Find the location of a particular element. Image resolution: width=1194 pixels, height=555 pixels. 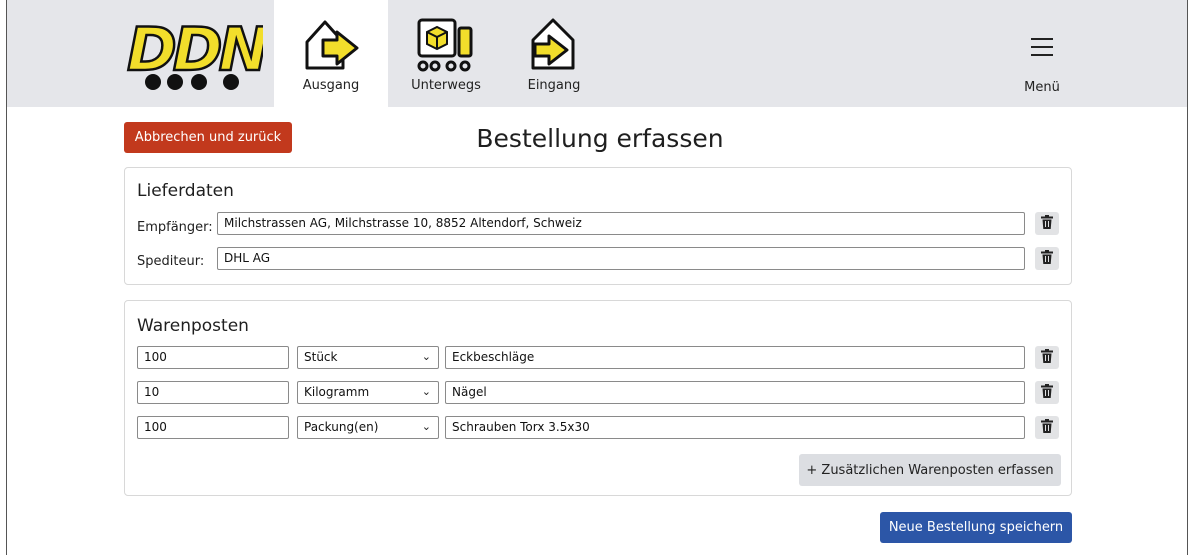

delete-recipient-button is located at coordinates (1047, 223).